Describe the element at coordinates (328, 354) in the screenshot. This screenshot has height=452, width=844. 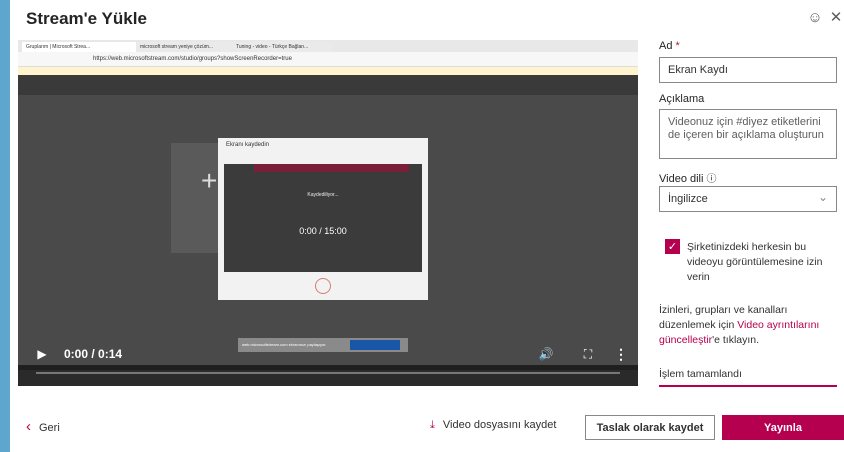
I see `player-controls: ▶ 0:00 / 0:14 🔊 ⛶ ⋮` at that location.